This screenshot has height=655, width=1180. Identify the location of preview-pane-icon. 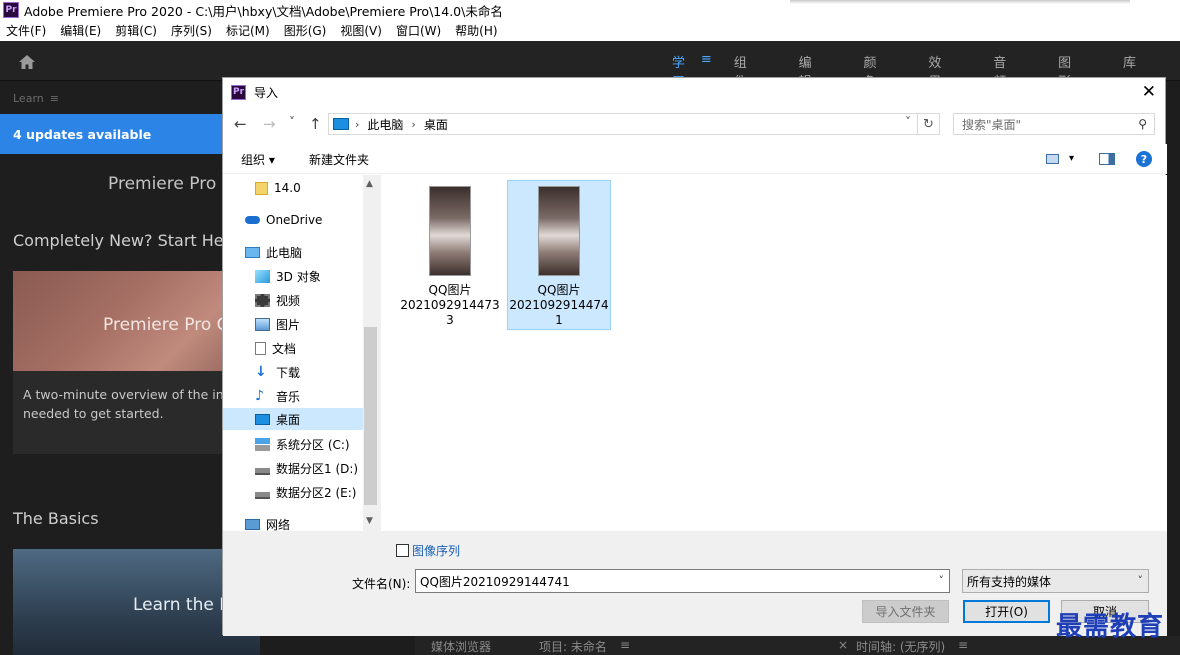
(1107, 159).